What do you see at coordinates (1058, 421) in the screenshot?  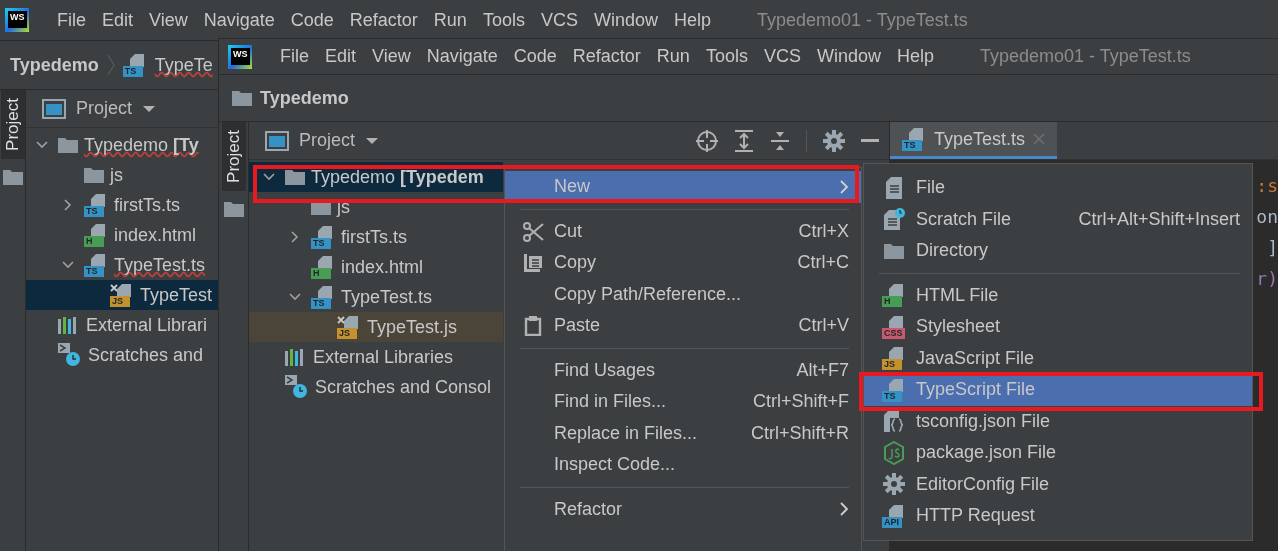 I see `menu-item: tsconfig.json File` at bounding box center [1058, 421].